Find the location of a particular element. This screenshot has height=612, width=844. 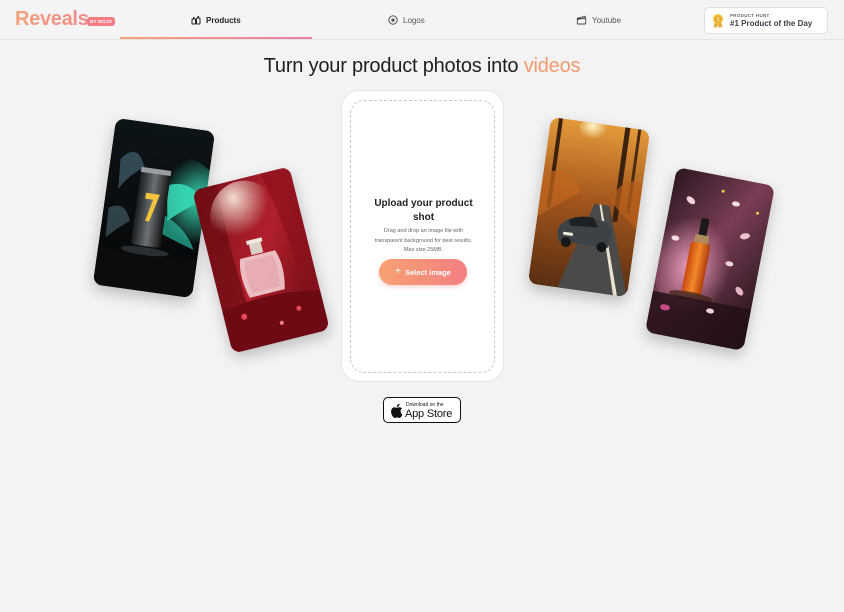

medal-icon: 1 is located at coordinates (718, 21).